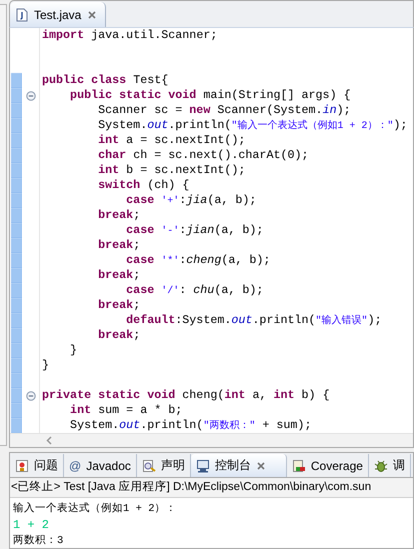 Image resolution: width=414 pixels, height=549 pixels. Describe the element at coordinates (149, 465) in the screenshot. I see `magnifier-icon` at that location.